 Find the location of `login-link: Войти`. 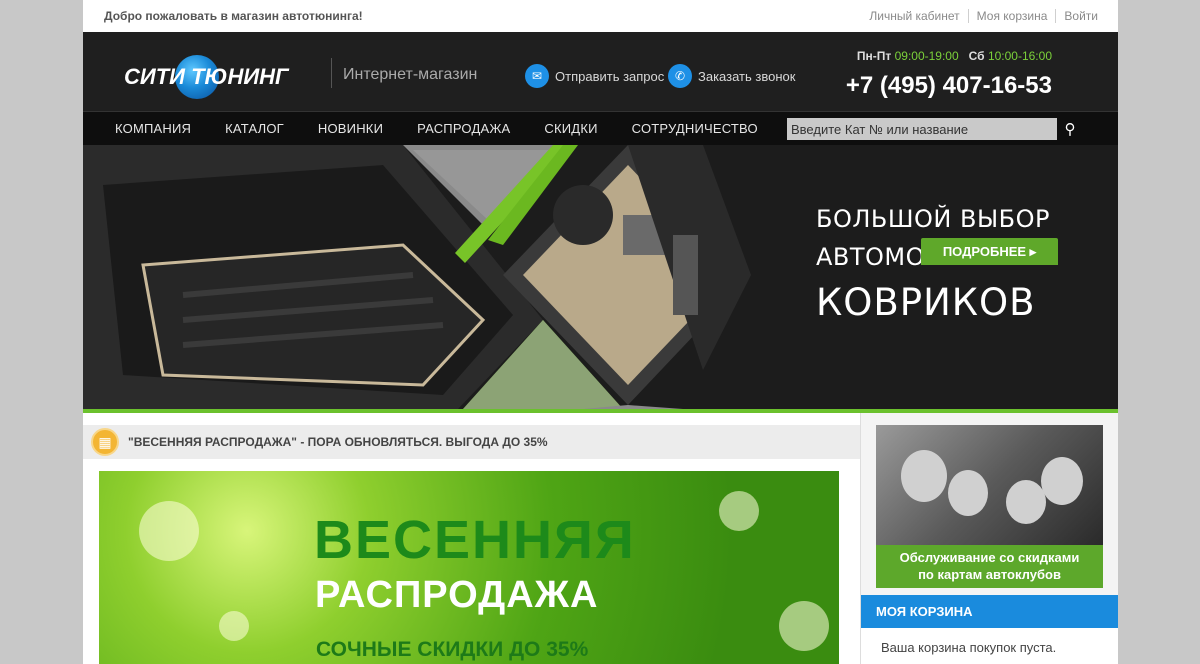

login-link: Войти is located at coordinates (1080, 16).